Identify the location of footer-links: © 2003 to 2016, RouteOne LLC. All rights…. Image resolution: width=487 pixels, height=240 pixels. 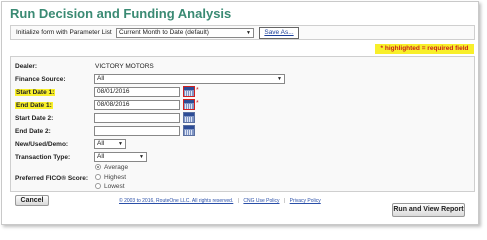
(220, 201).